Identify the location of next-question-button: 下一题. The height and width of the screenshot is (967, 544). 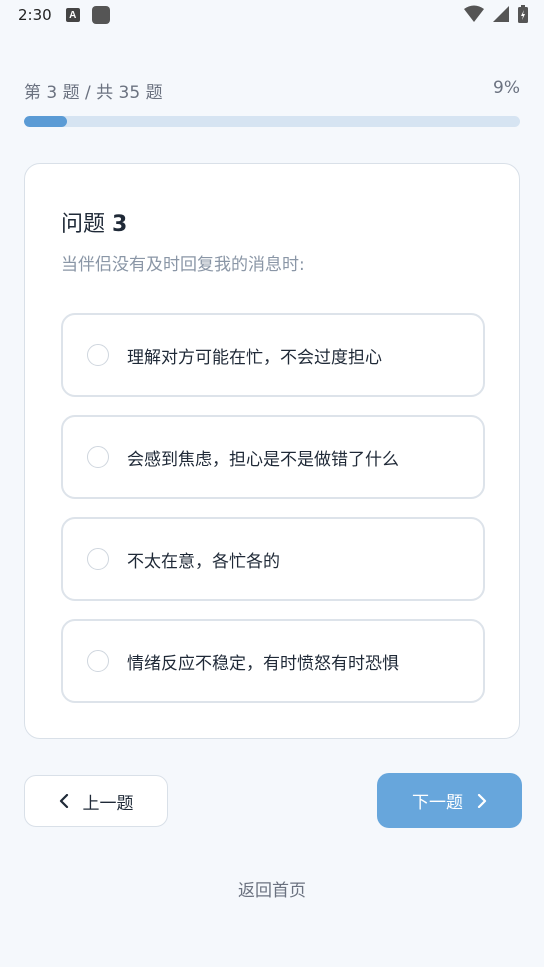
(449, 800).